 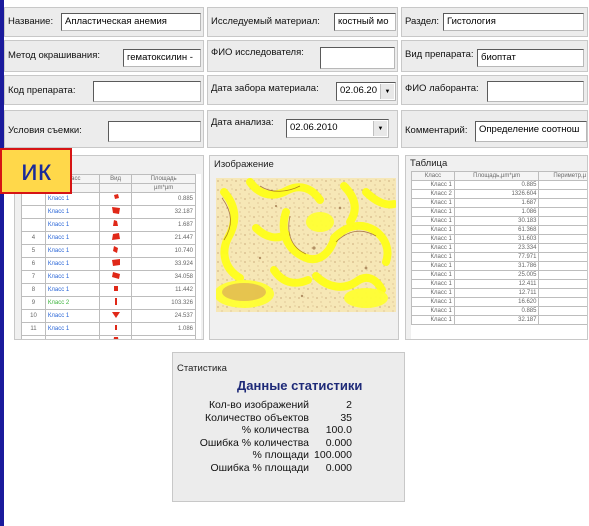 What do you see at coordinates (131, 22) in the screenshot?
I see `name-field: Апластическая анемия` at bounding box center [131, 22].